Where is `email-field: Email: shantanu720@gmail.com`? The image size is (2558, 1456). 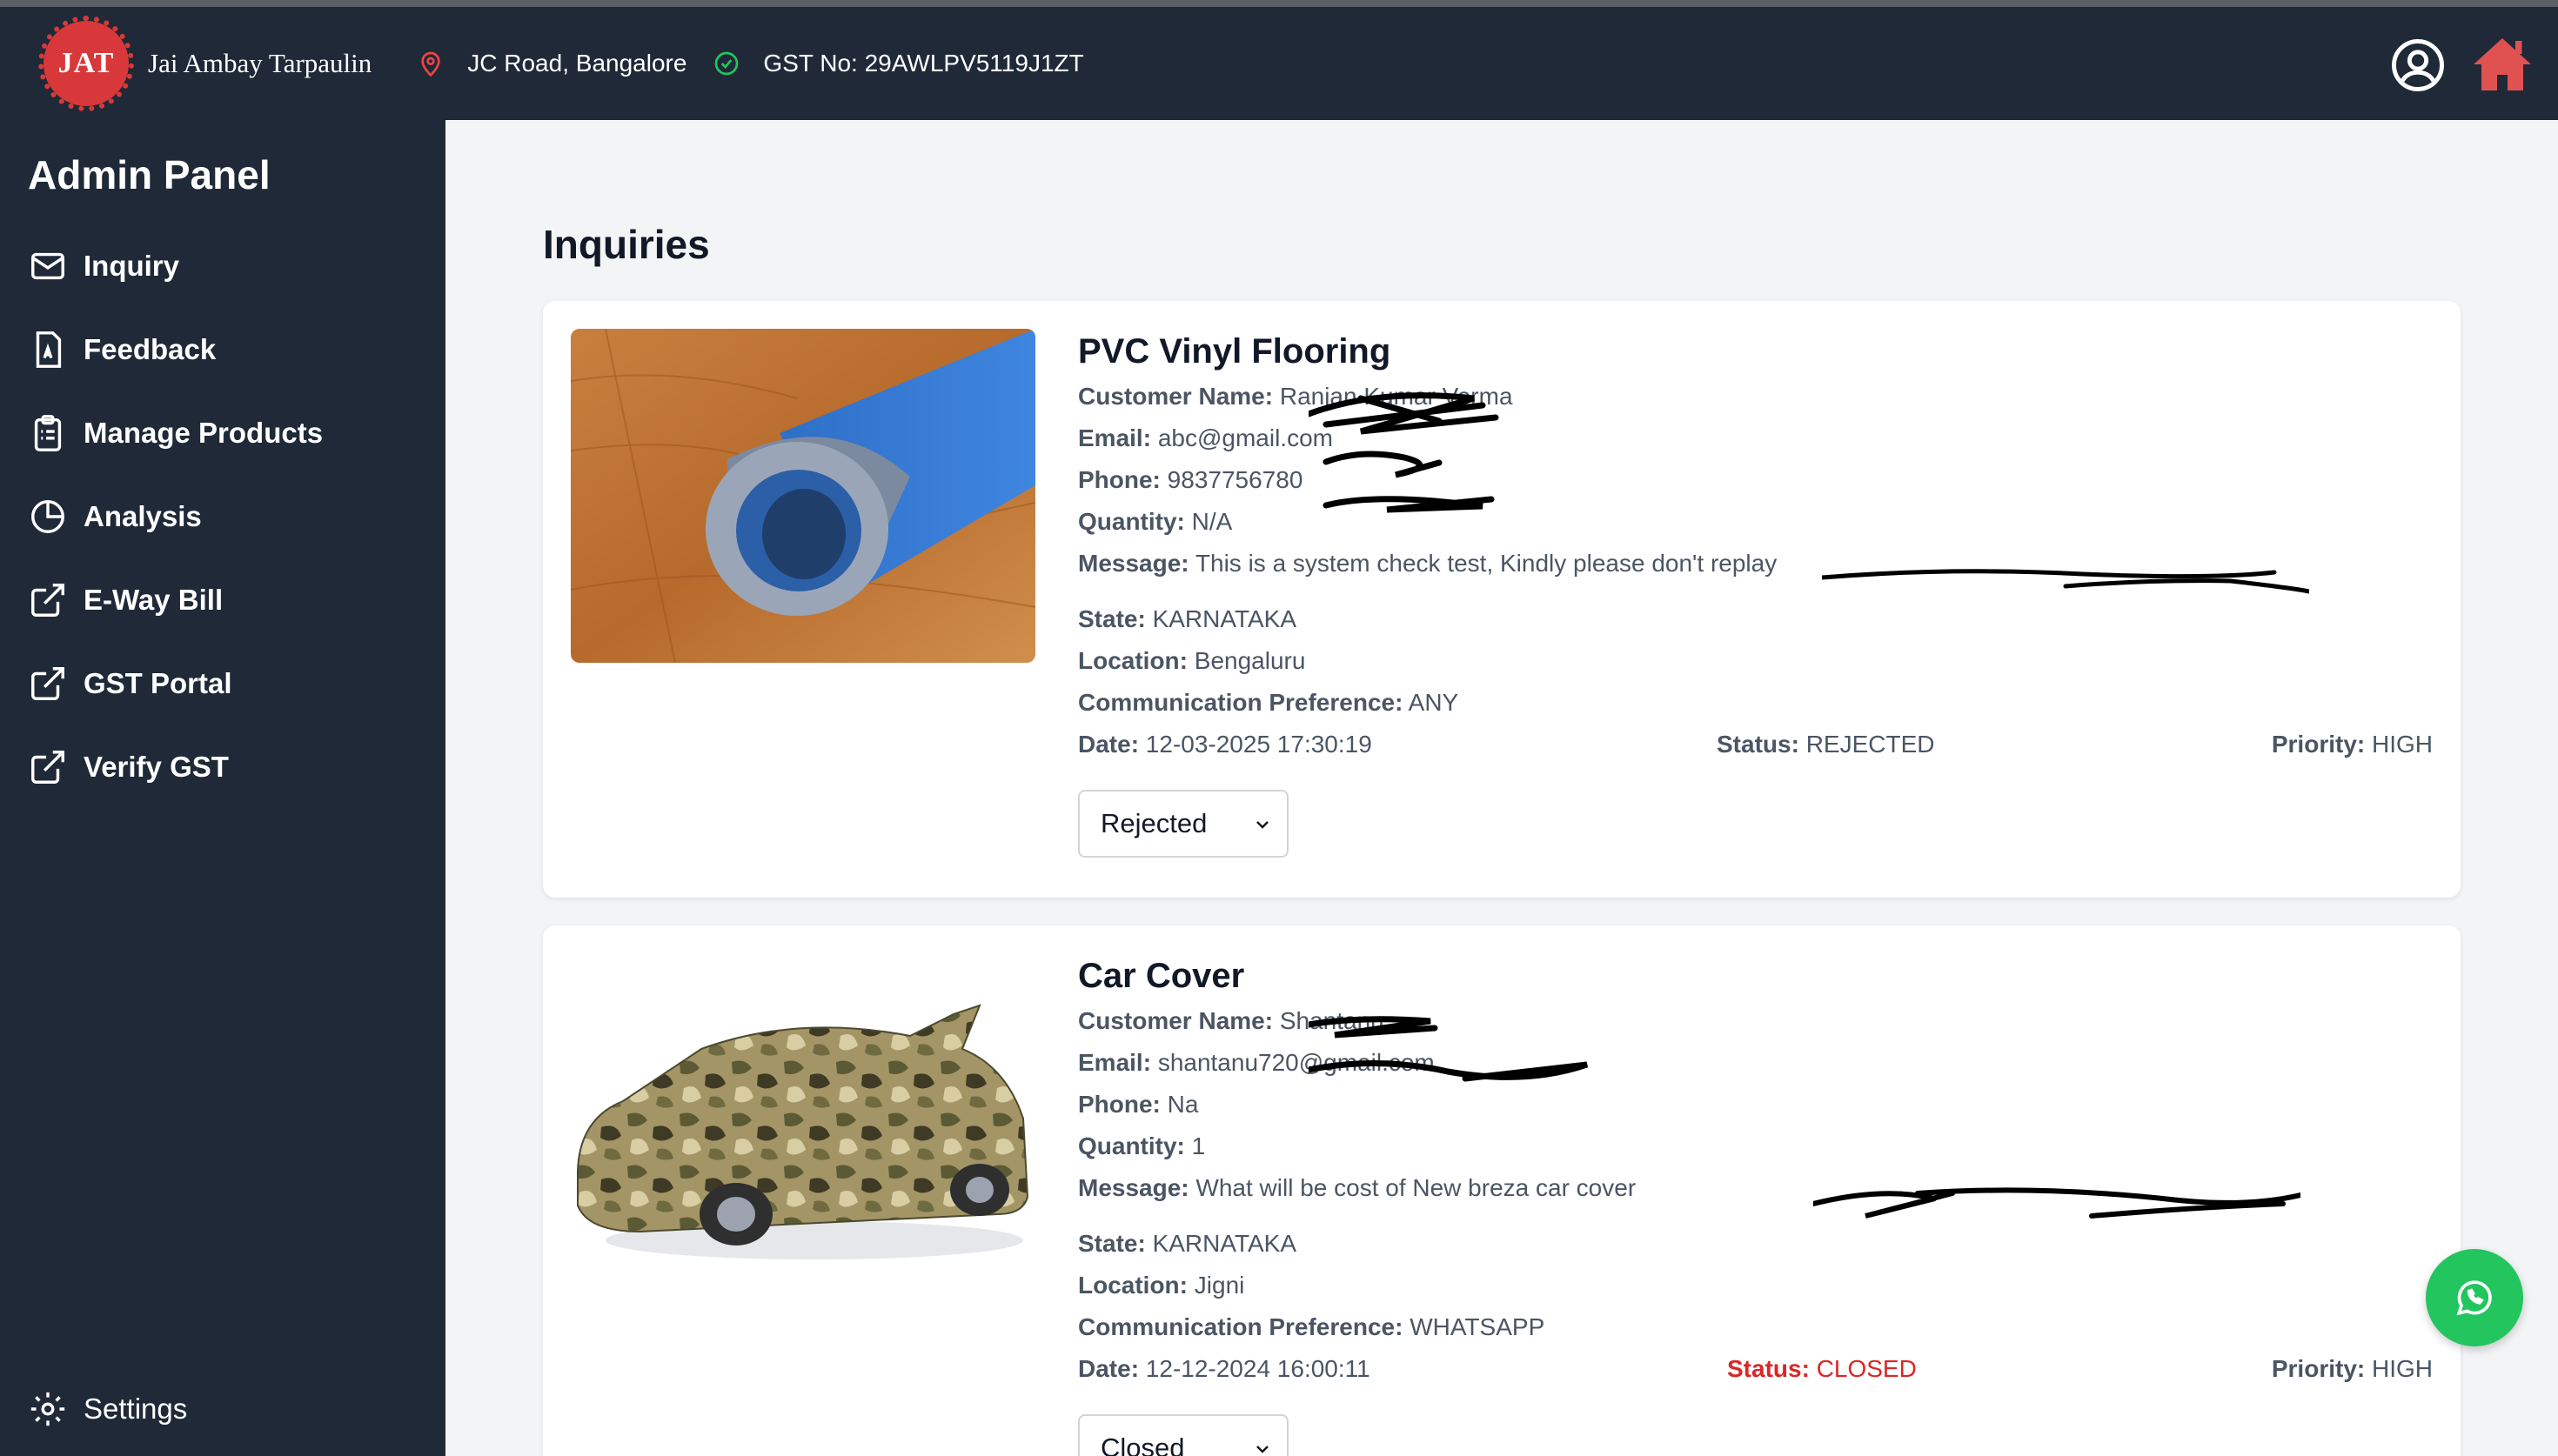
email-field: Email: shantanu720@gmail.com is located at coordinates (1256, 1062).